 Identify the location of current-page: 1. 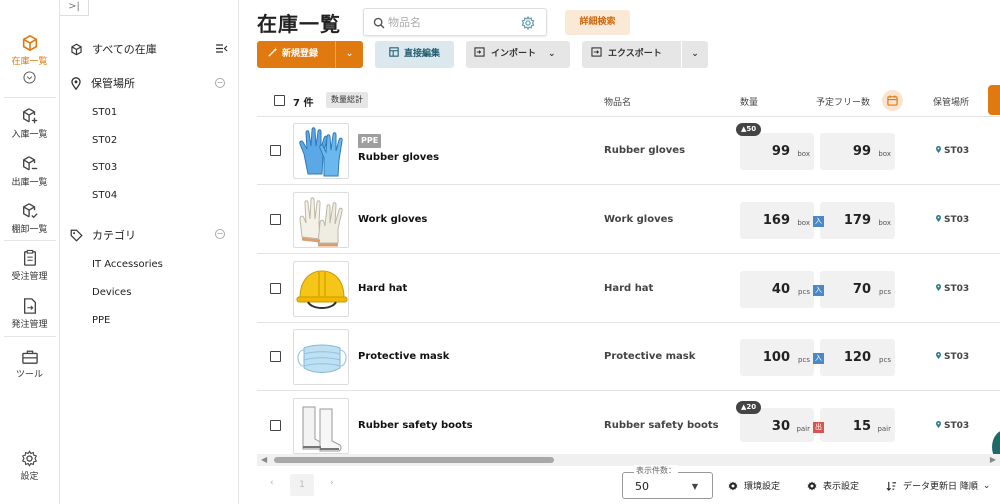
(302, 485).